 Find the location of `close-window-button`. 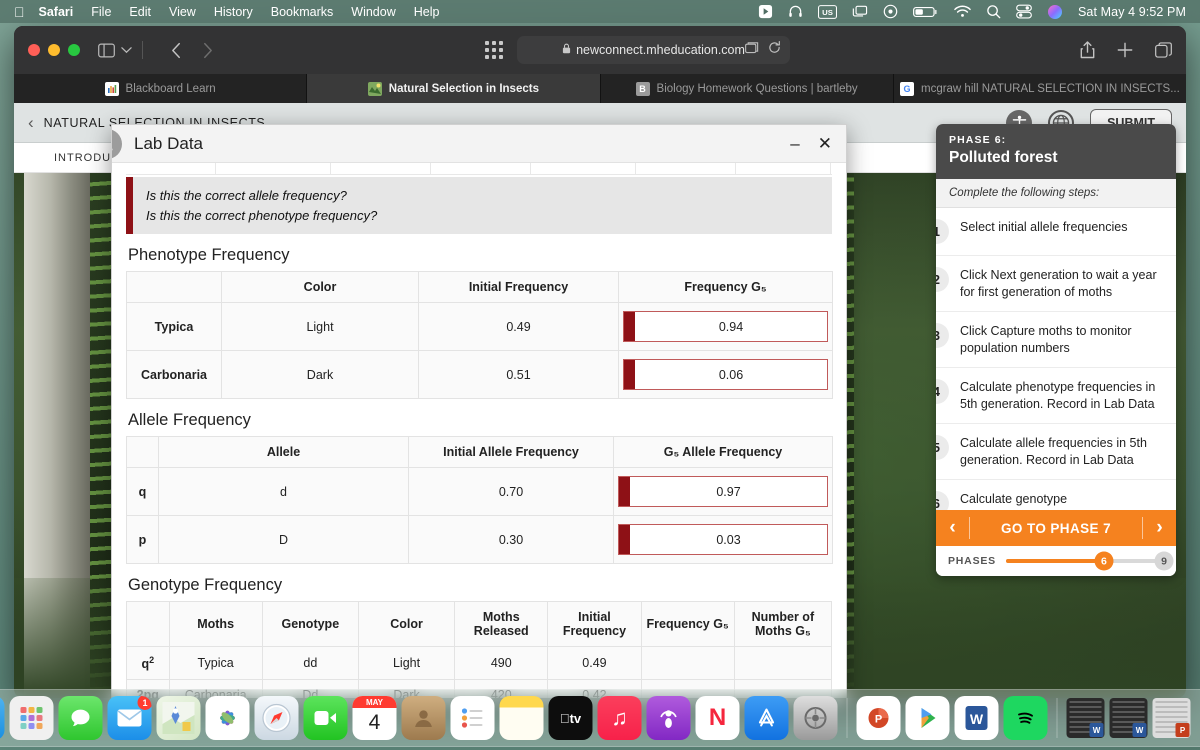

close-window-button is located at coordinates (34, 50).